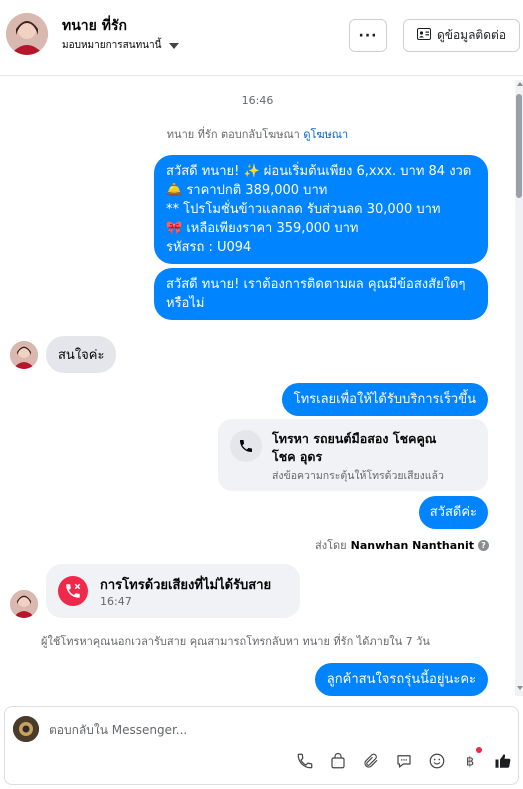 This screenshot has height=789, width=523. I want to click on promo-line: รหัสรถ : U094, so click(209, 247).